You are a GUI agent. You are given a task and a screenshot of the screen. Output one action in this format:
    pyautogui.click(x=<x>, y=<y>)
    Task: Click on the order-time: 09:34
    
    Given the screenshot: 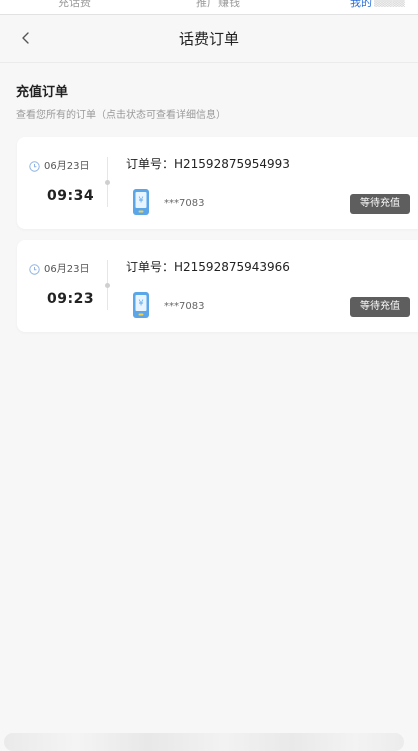 What is the action you would take?
    pyautogui.click(x=71, y=196)
    